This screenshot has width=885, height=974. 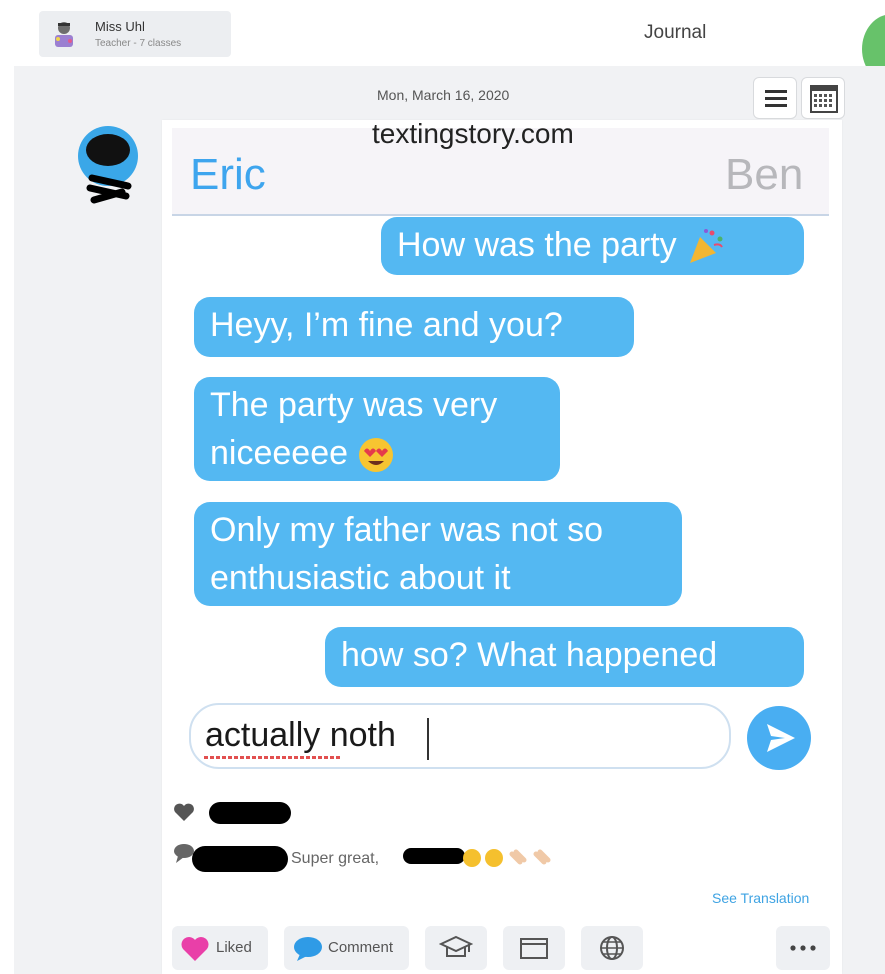 I want to click on send-icon, so click(x=781, y=738).